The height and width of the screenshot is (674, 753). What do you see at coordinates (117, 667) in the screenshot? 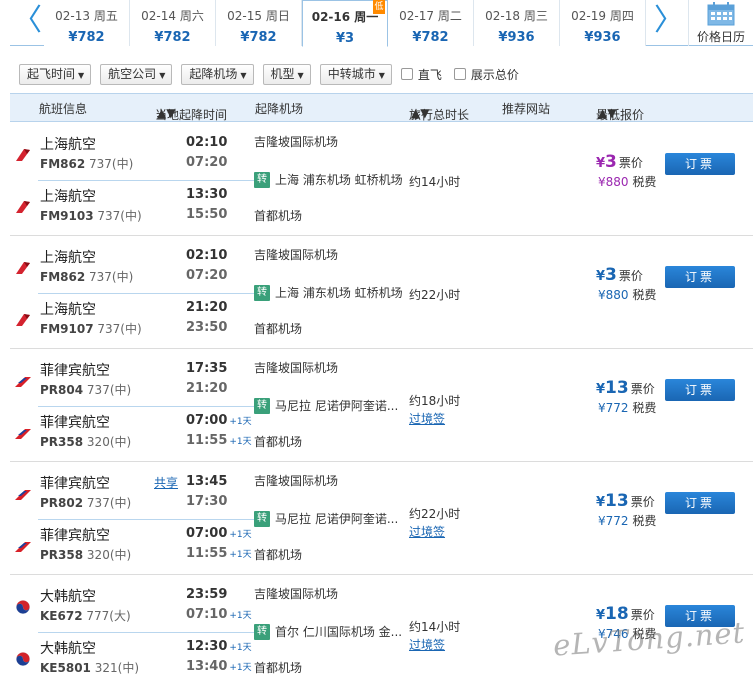
I see `aircraft-type: 321(中)` at bounding box center [117, 667].